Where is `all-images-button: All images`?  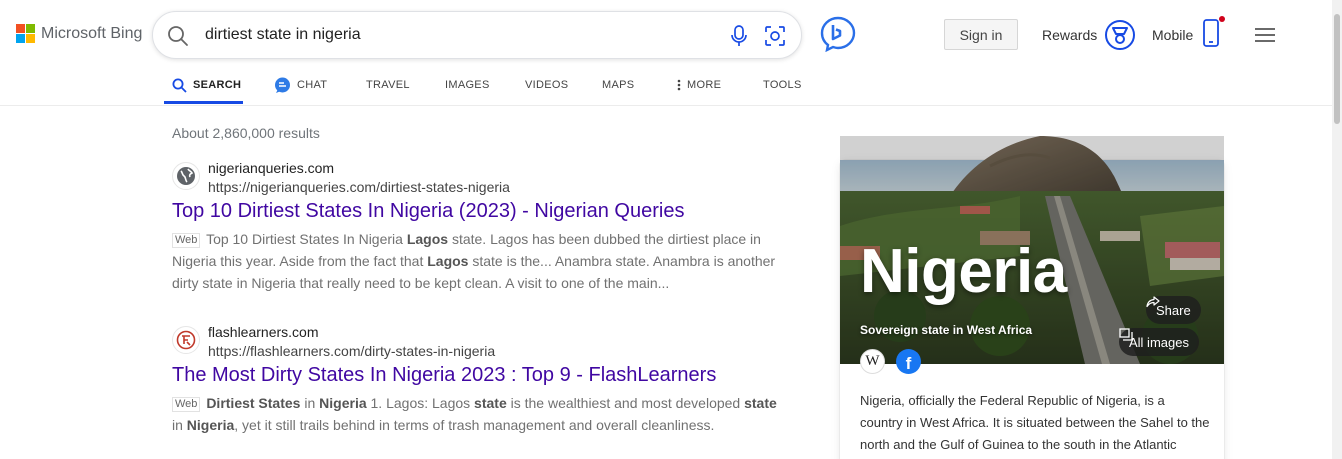
all-images-button: All images is located at coordinates (1159, 342).